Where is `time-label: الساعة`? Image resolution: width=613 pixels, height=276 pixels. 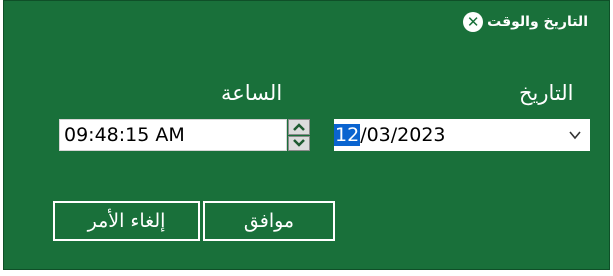
time-label: الساعة is located at coordinates (252, 93).